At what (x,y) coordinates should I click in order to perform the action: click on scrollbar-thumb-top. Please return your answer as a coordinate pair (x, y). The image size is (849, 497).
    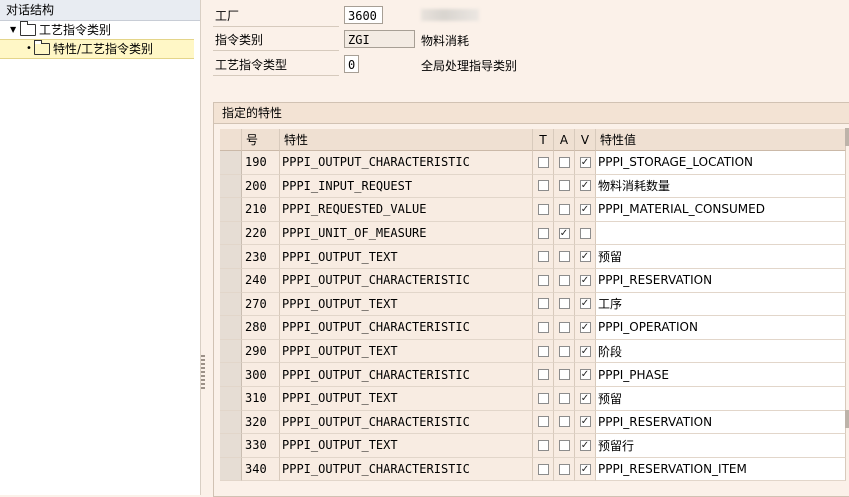
    Looking at the image, I should click on (847, 137).